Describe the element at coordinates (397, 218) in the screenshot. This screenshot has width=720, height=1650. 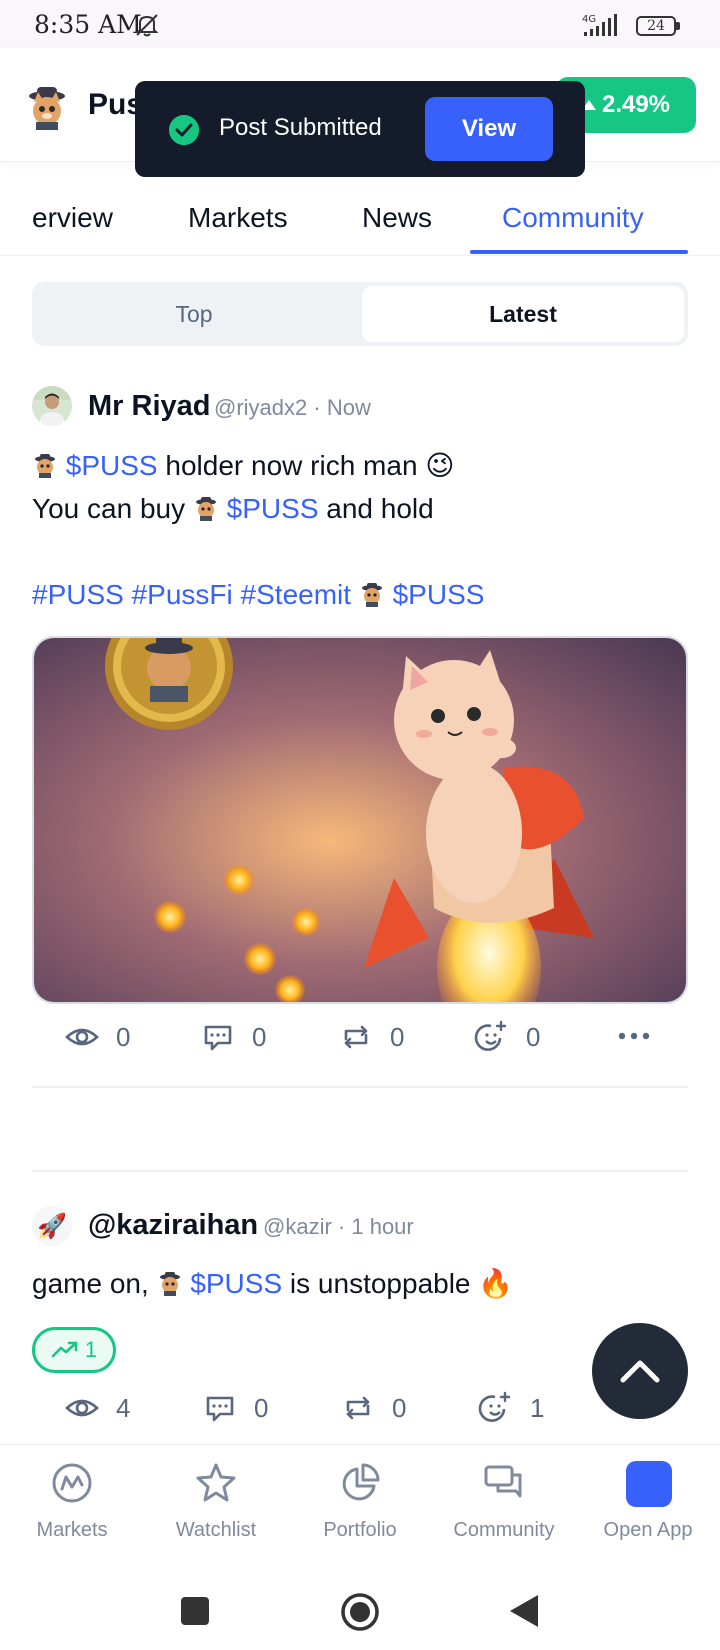
I see `tab-news: News` at that location.